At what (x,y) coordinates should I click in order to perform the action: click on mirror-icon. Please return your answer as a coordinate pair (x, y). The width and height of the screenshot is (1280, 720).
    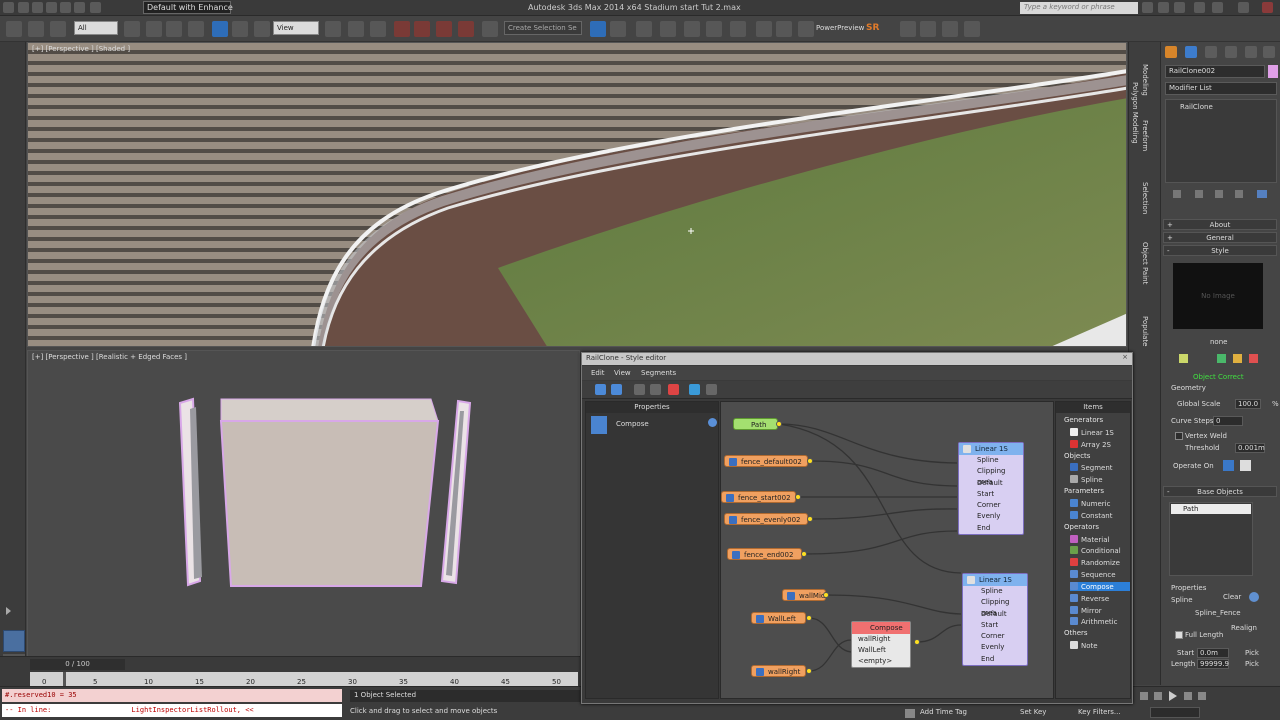
    Looking at the image, I should click on (598, 29).